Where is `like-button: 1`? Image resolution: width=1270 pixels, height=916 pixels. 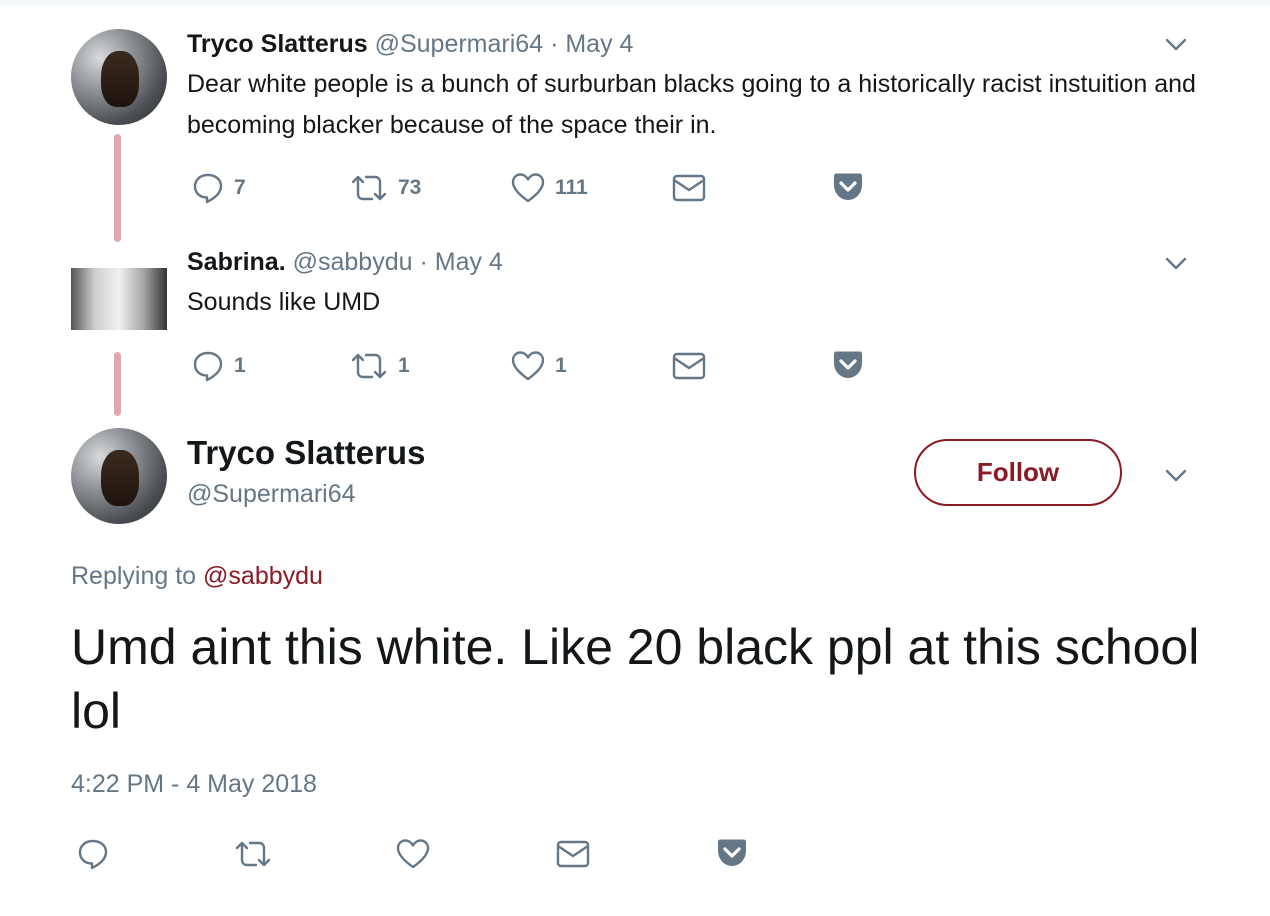 like-button: 1 is located at coordinates (539, 366).